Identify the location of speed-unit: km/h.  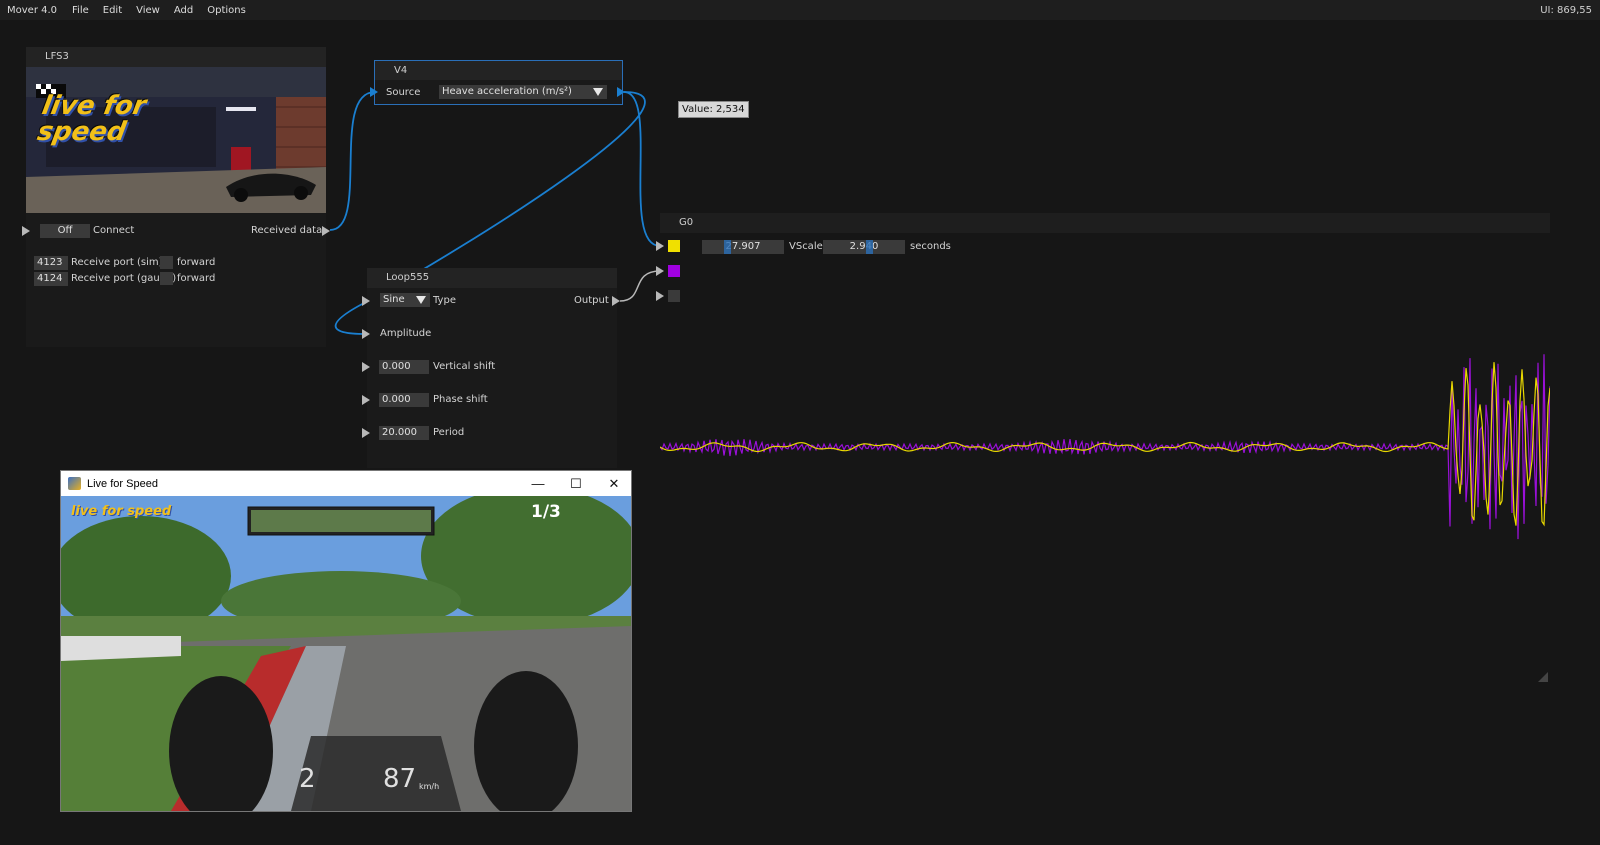
(429, 786).